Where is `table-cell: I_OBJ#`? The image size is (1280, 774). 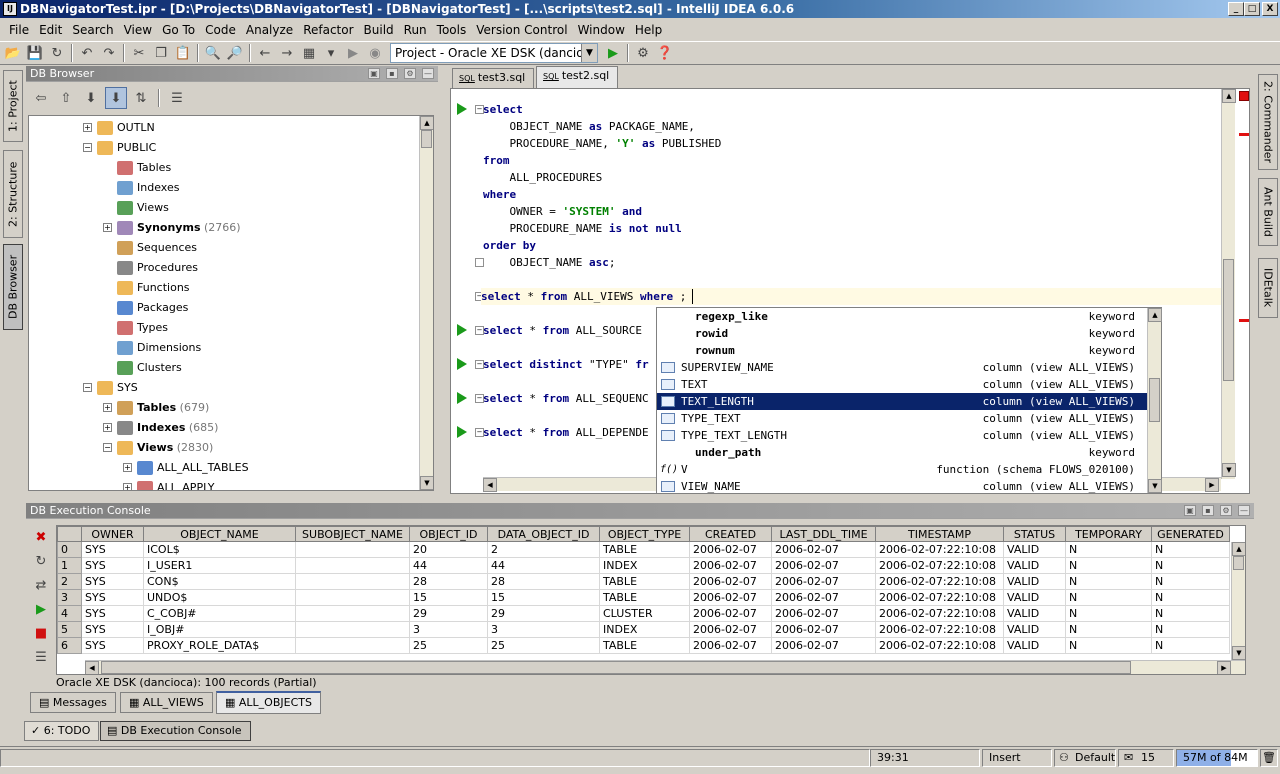
table-cell: I_OBJ# is located at coordinates (219, 629).